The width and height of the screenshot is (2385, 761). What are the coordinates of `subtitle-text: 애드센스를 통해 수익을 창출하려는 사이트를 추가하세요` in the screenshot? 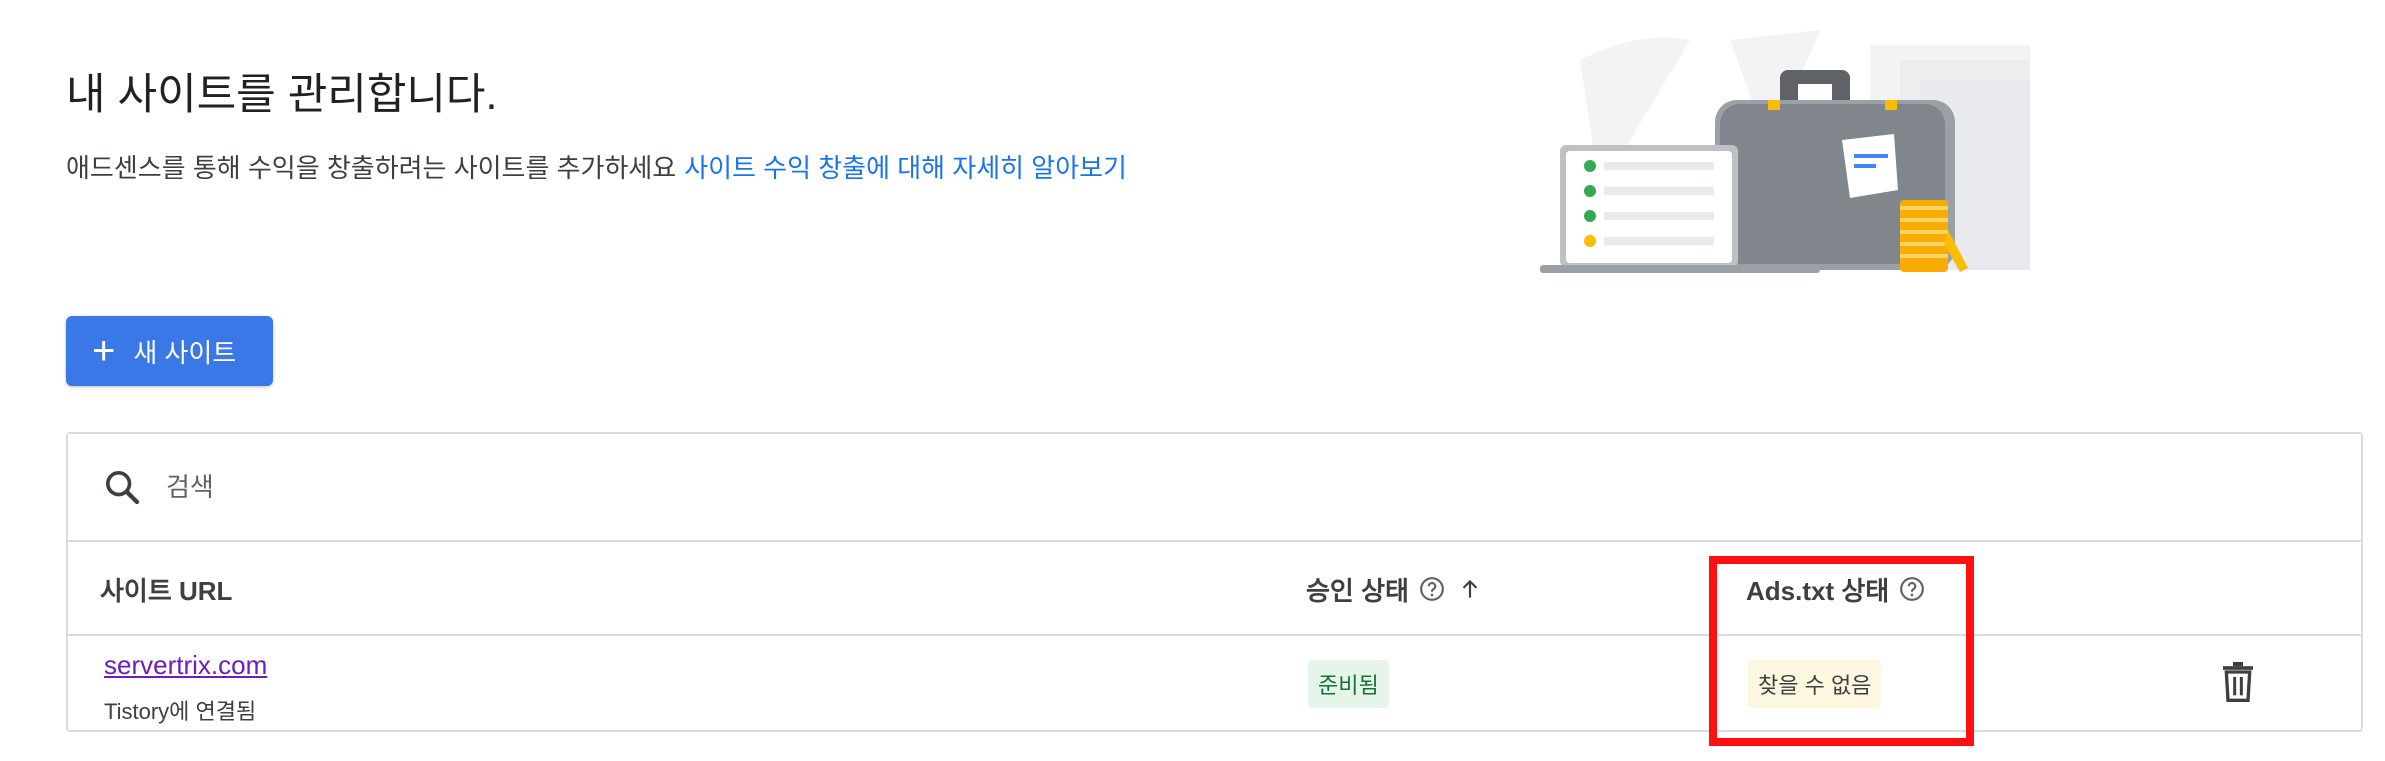 It's located at (371, 168).